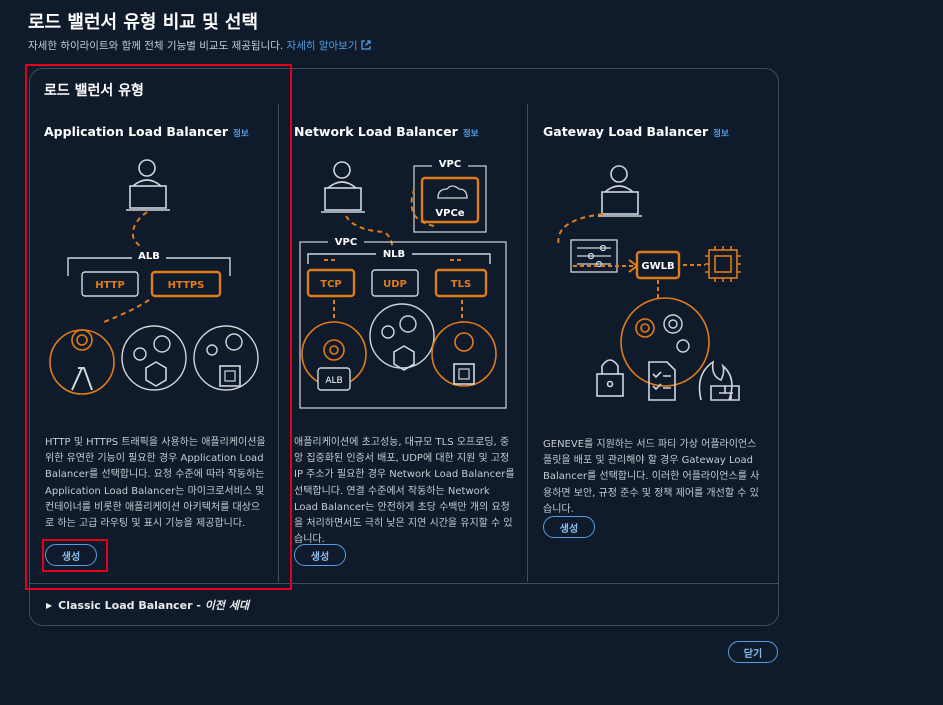  I want to click on classic-label: Classic Load Balancer -, so click(131, 605).